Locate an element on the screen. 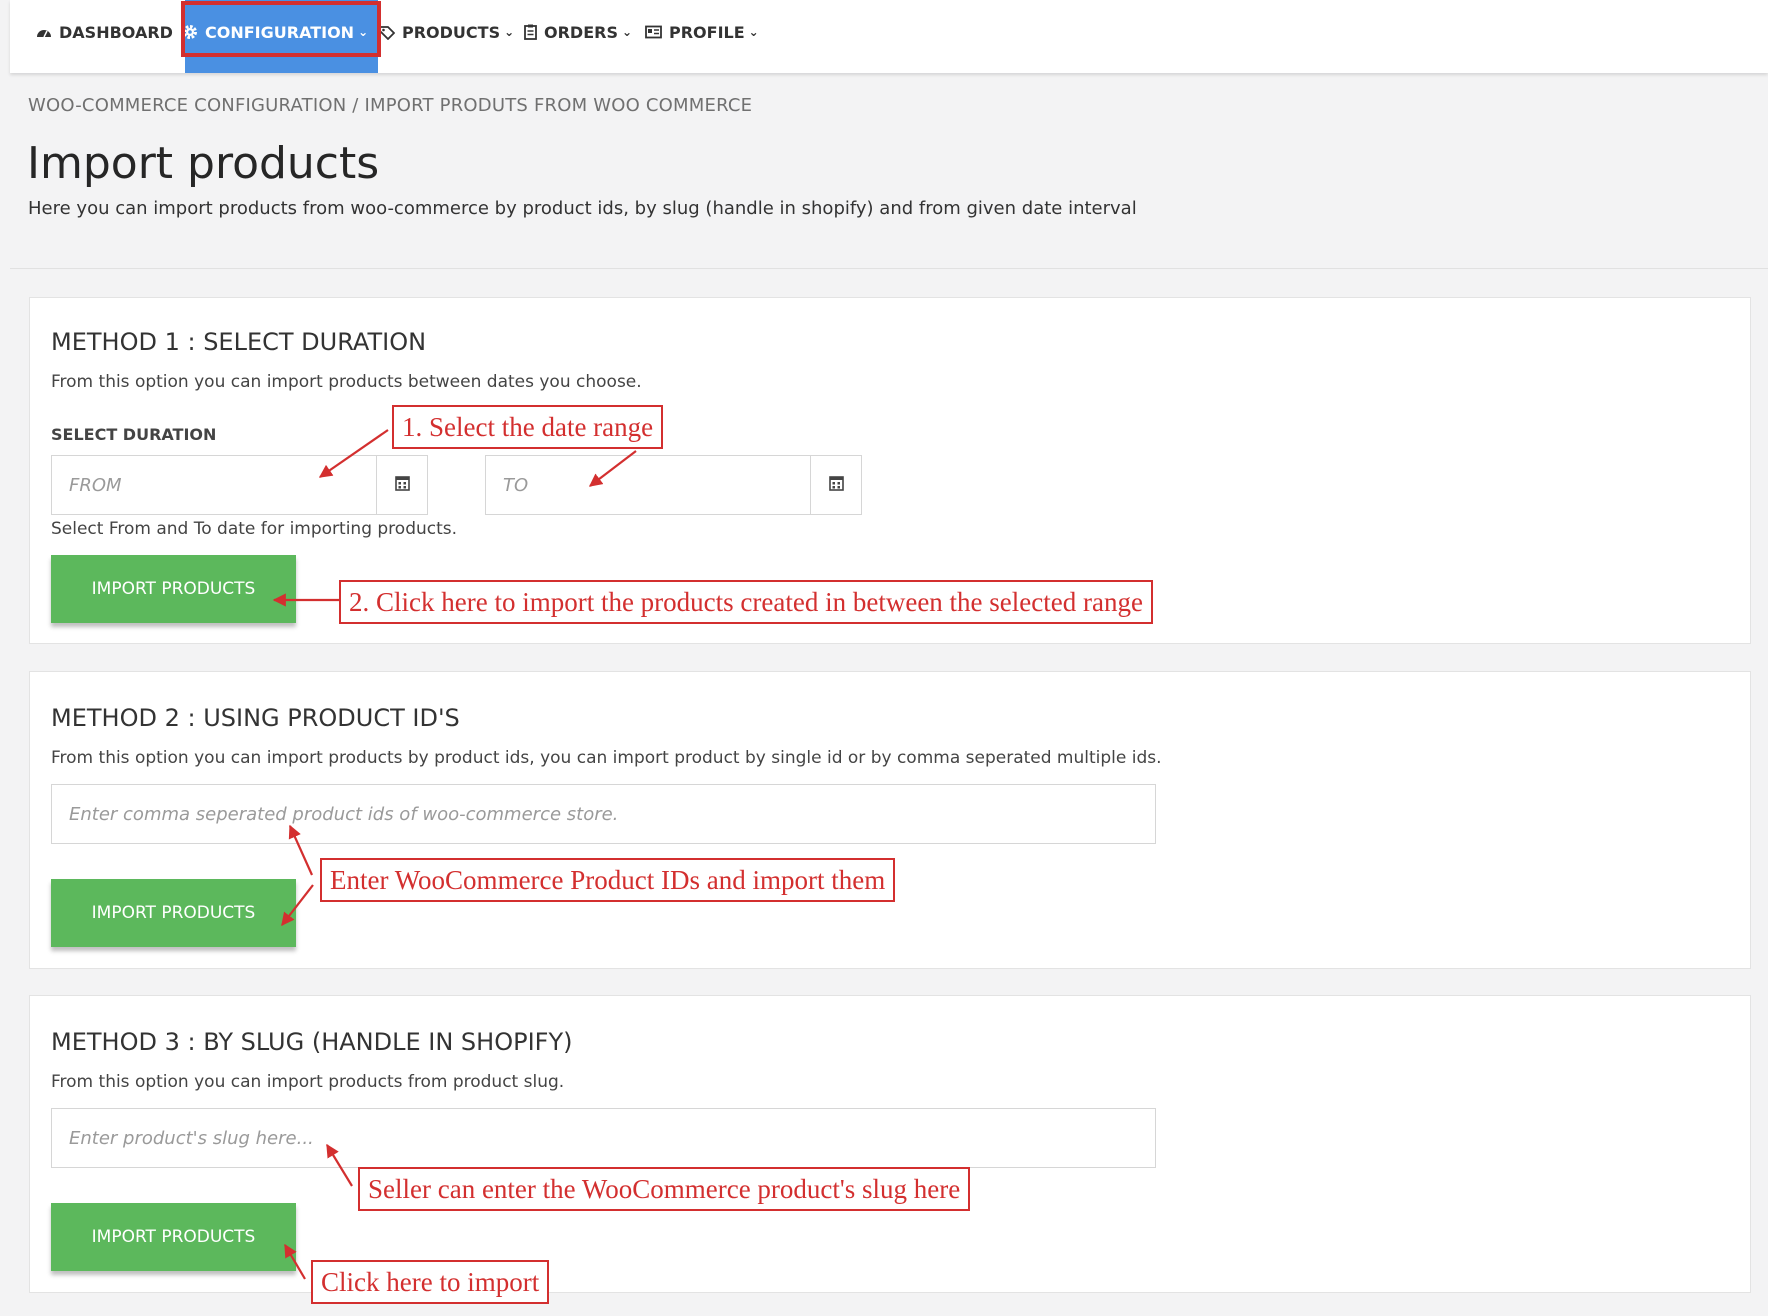  nav-item-dashboard: DASHBOARD is located at coordinates (104, 32).